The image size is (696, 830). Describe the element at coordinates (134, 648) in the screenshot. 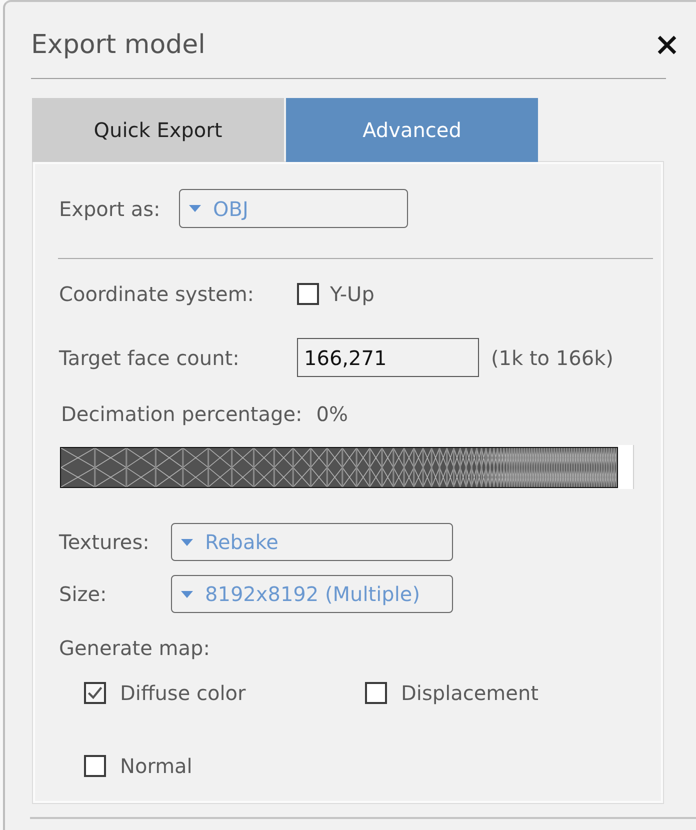

I see `section-label: Generate map:` at that location.